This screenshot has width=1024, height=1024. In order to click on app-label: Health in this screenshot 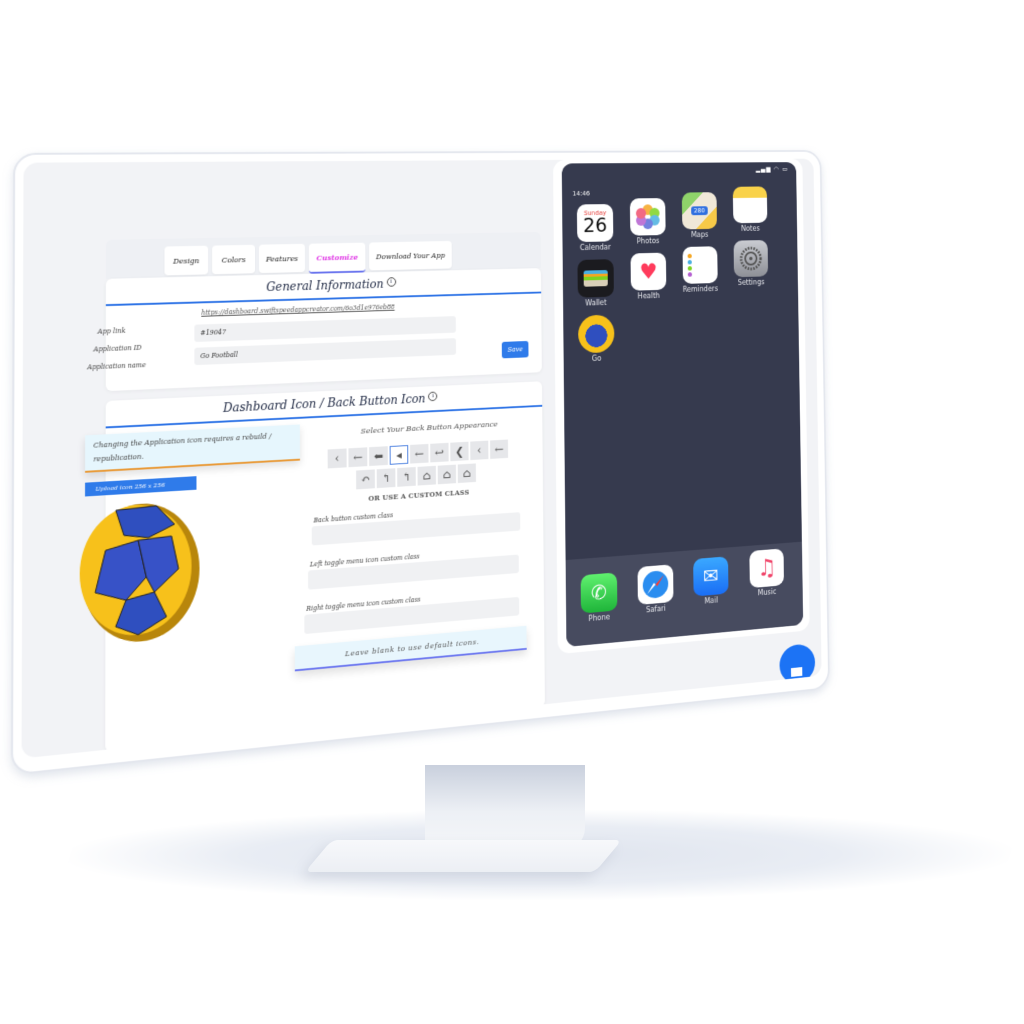, I will do `click(648, 296)`.